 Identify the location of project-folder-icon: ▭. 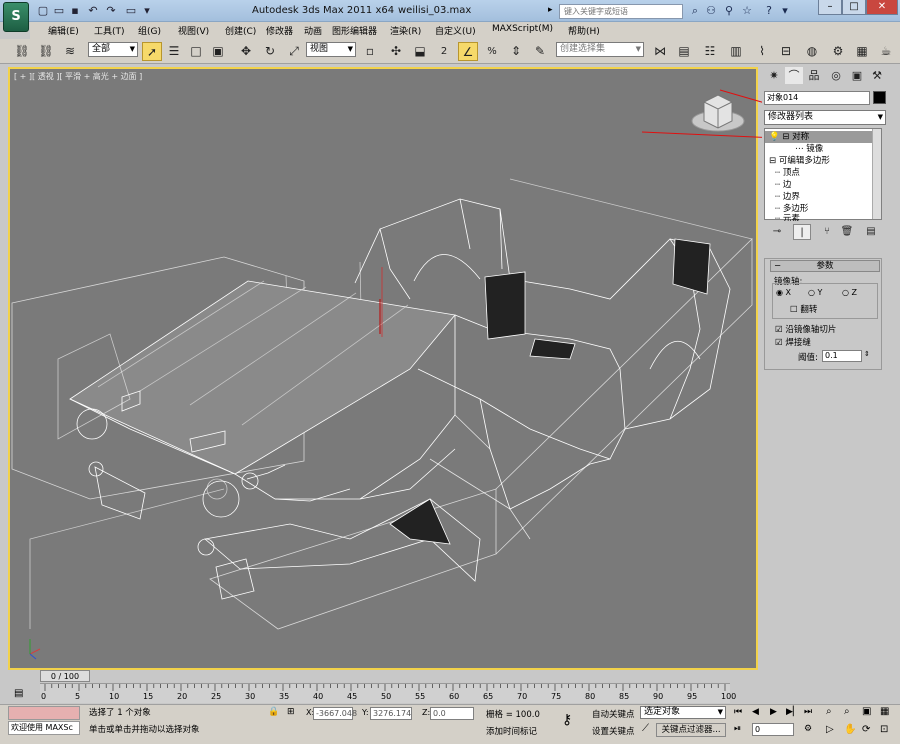
(131, 11).